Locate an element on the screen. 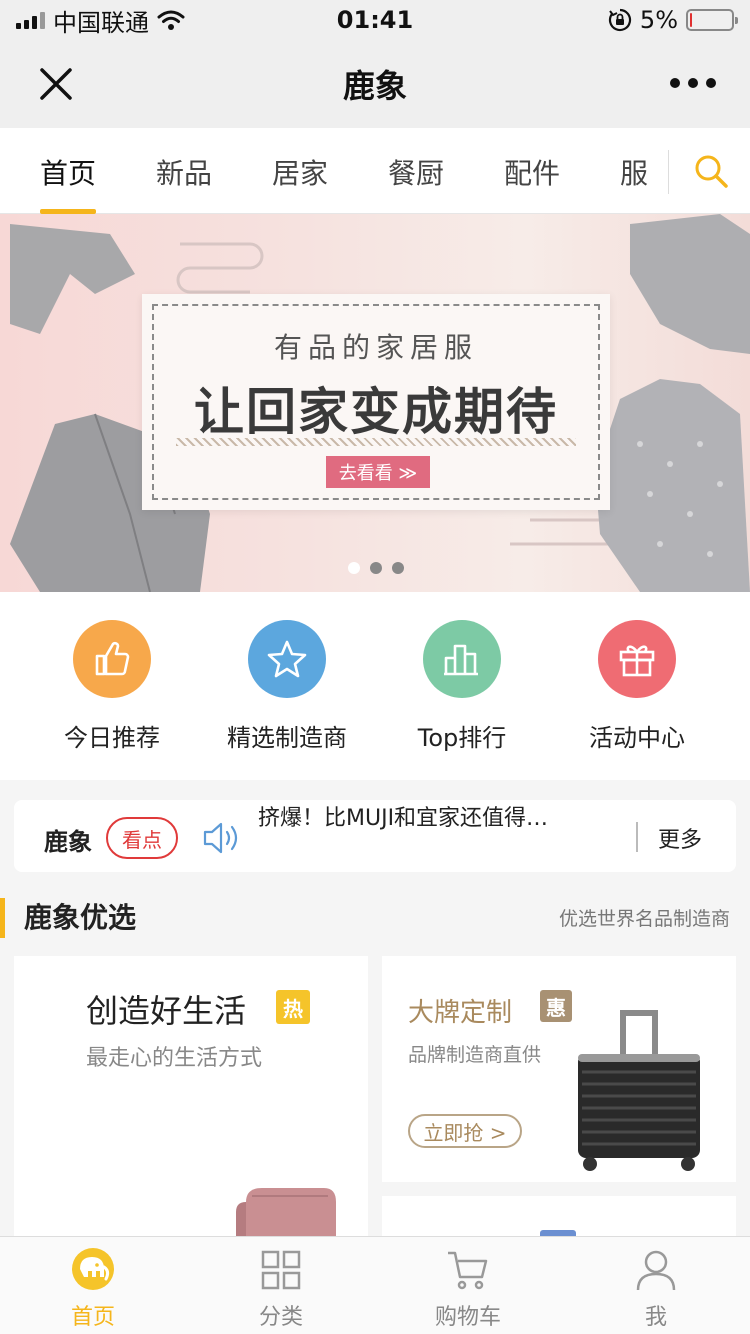 The image size is (750, 1334). promo-card-brand-custom: 大牌定制 惠 品牌制造商直供 立即抢 > is located at coordinates (559, 1069).